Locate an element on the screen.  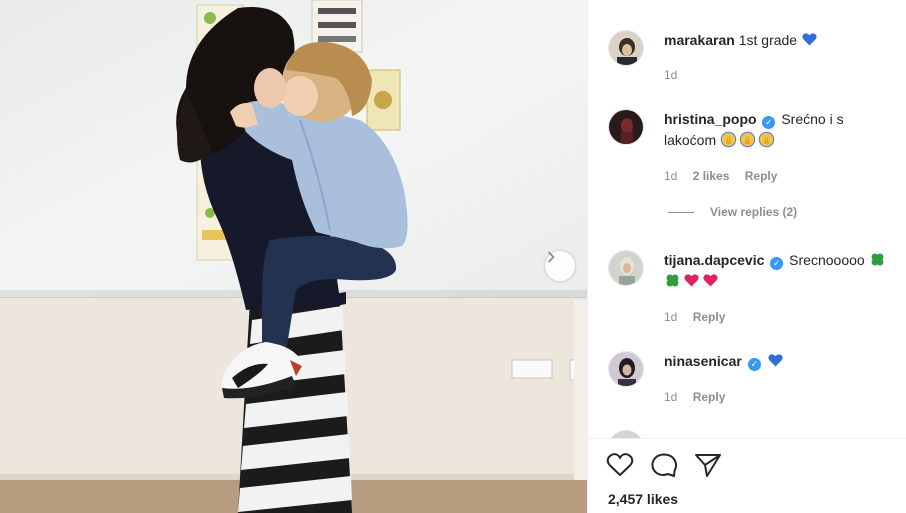
next-photo-button is located at coordinates (560, 266).